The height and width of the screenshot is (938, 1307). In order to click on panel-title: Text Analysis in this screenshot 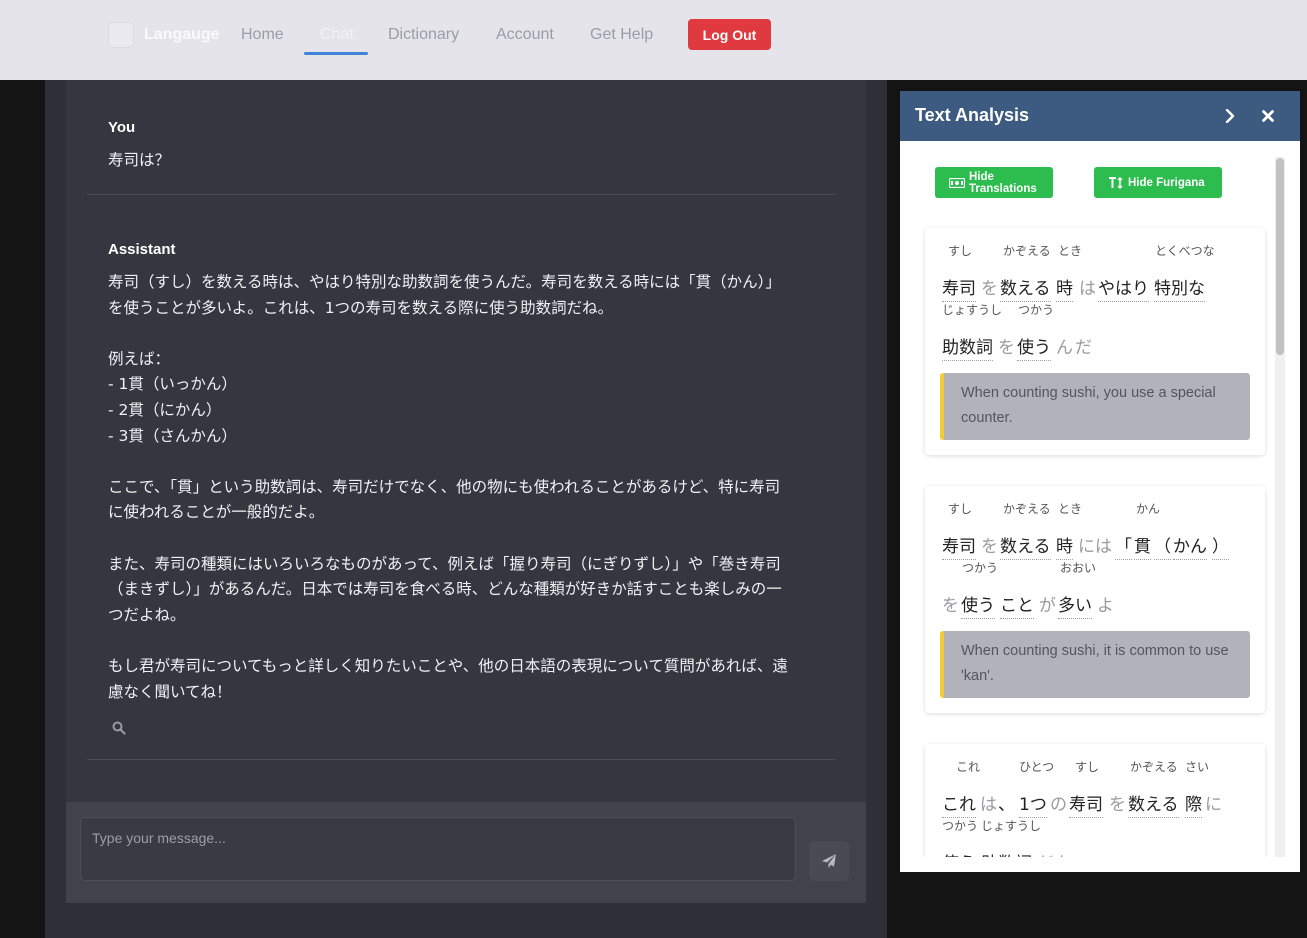, I will do `click(972, 115)`.